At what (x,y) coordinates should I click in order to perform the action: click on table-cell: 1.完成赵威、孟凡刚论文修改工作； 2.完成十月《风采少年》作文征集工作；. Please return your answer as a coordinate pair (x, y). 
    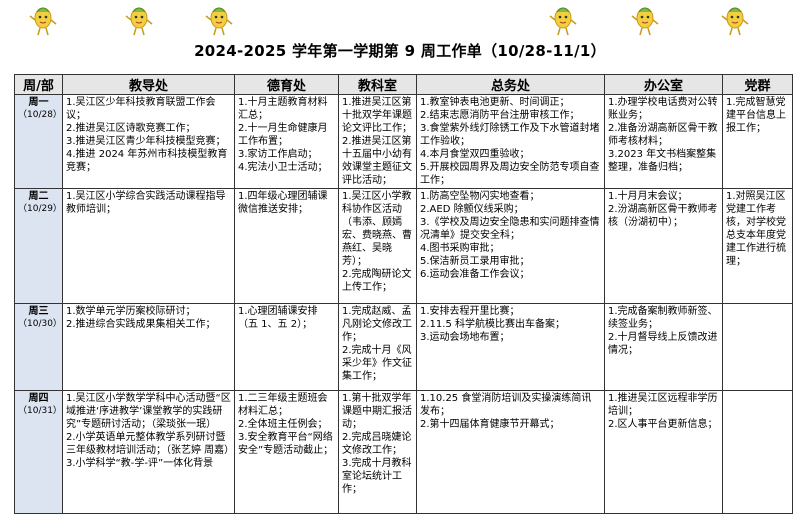
    Looking at the image, I should click on (377, 347).